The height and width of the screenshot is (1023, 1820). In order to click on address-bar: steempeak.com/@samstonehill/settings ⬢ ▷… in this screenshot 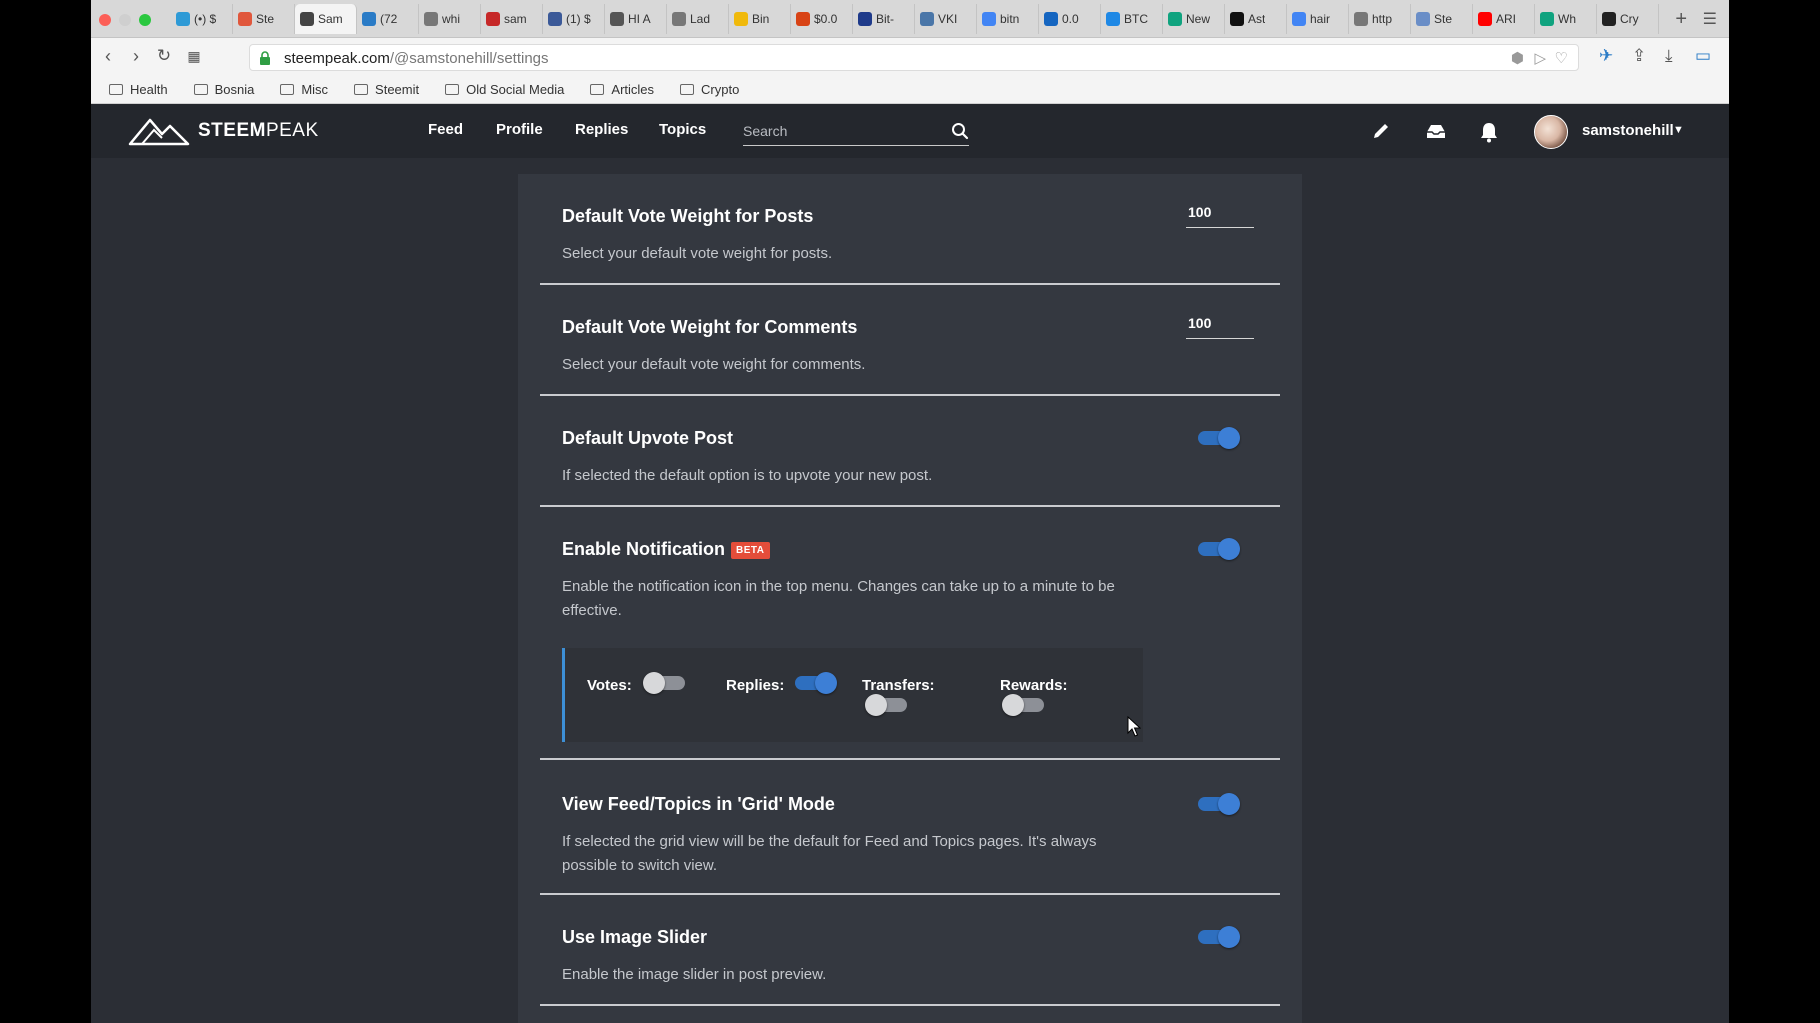, I will do `click(914, 57)`.